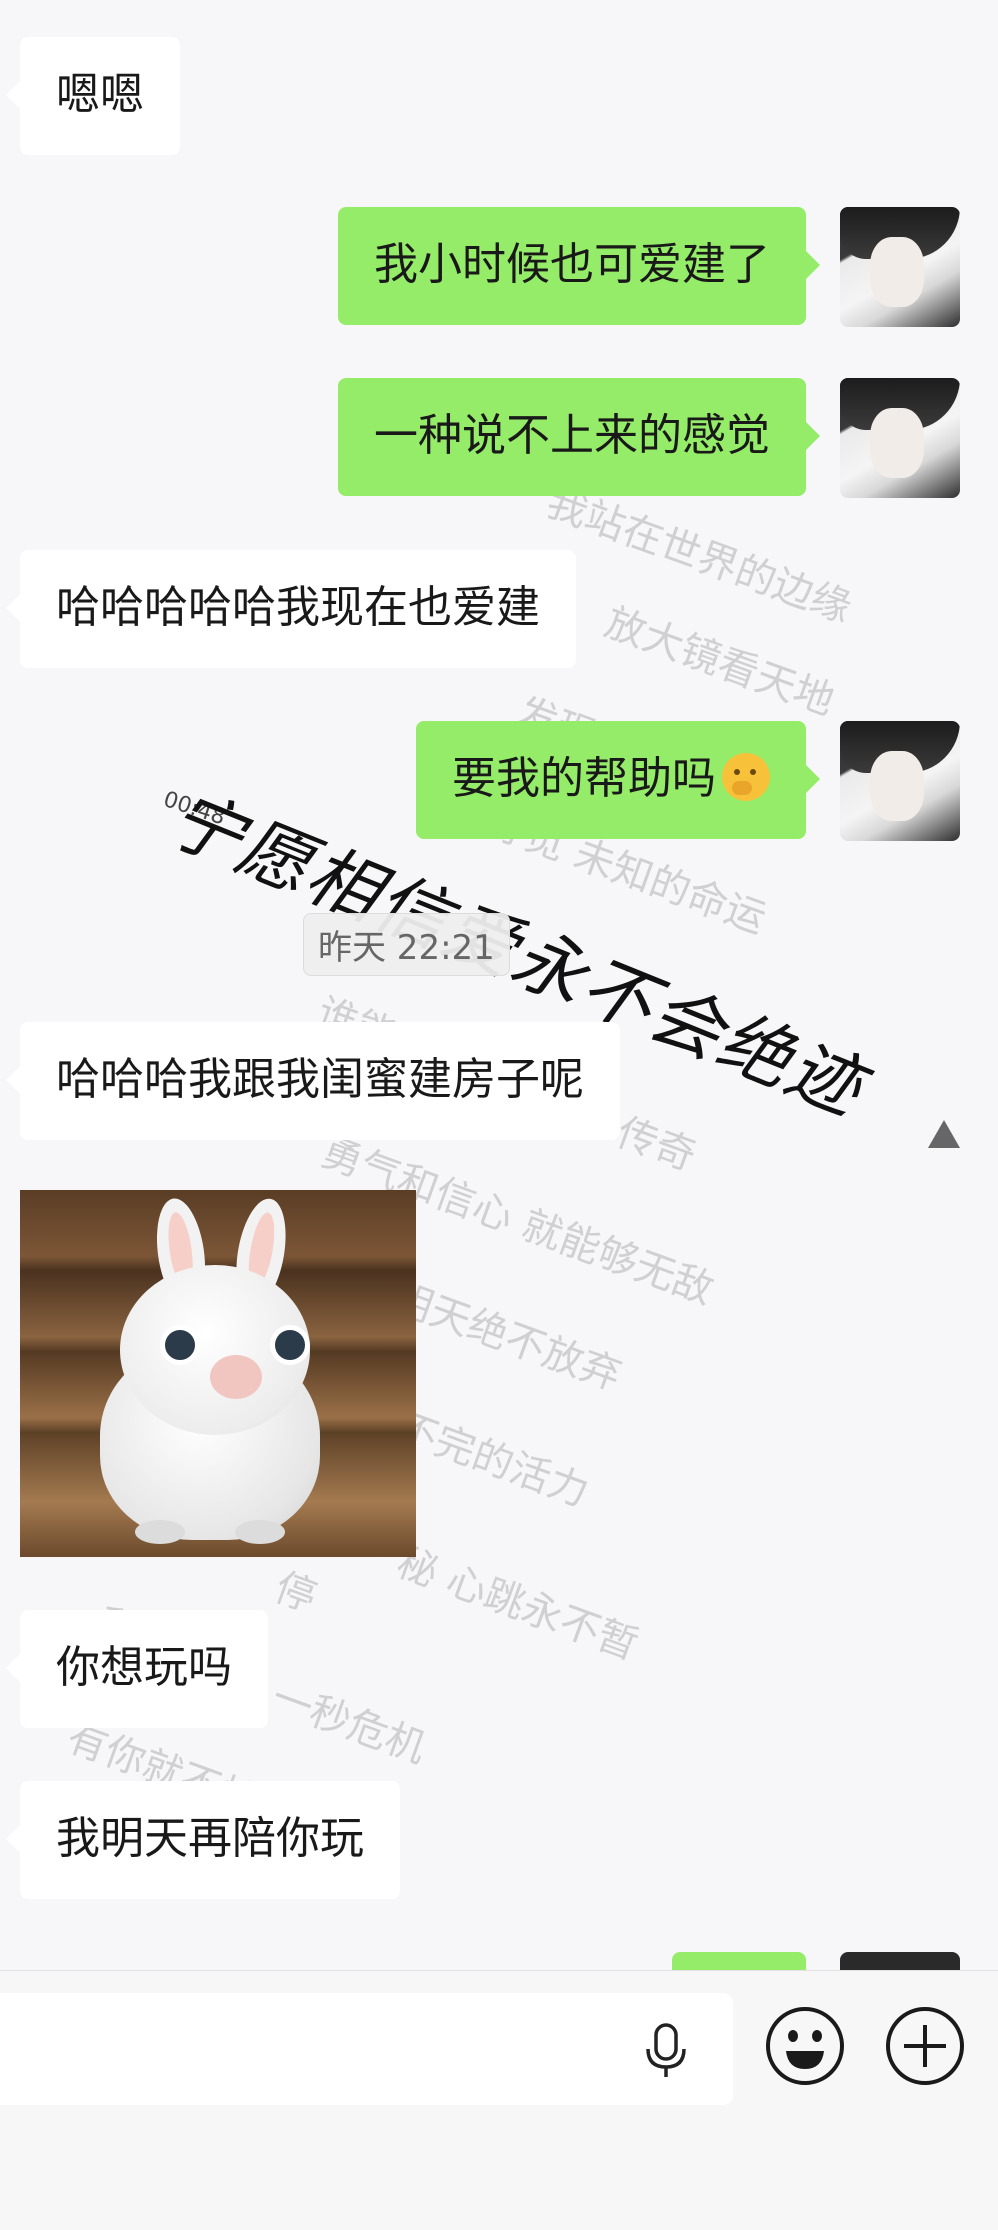 The height and width of the screenshot is (2230, 998). Describe the element at coordinates (218, 1373) in the screenshot. I see `rabbit-sticker` at that location.